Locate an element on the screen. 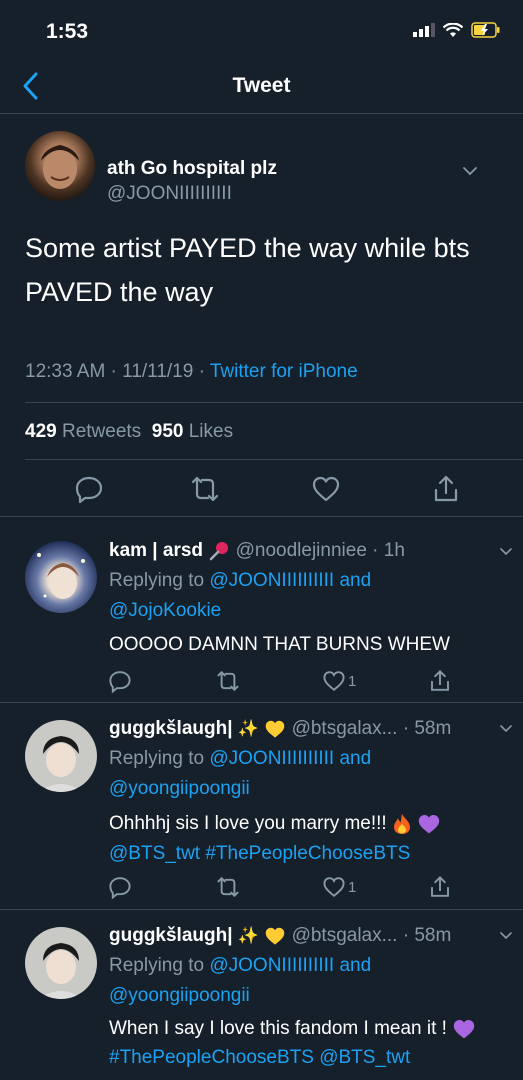 This screenshot has height=1080, width=523. tweet-source-link: Twitter for iPhone is located at coordinates (284, 371).